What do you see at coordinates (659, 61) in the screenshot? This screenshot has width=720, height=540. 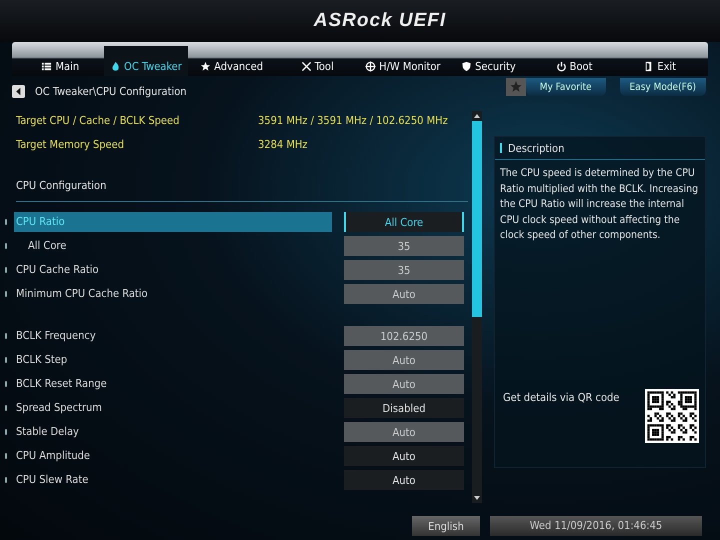 I see `nav-tab: Exit` at bounding box center [659, 61].